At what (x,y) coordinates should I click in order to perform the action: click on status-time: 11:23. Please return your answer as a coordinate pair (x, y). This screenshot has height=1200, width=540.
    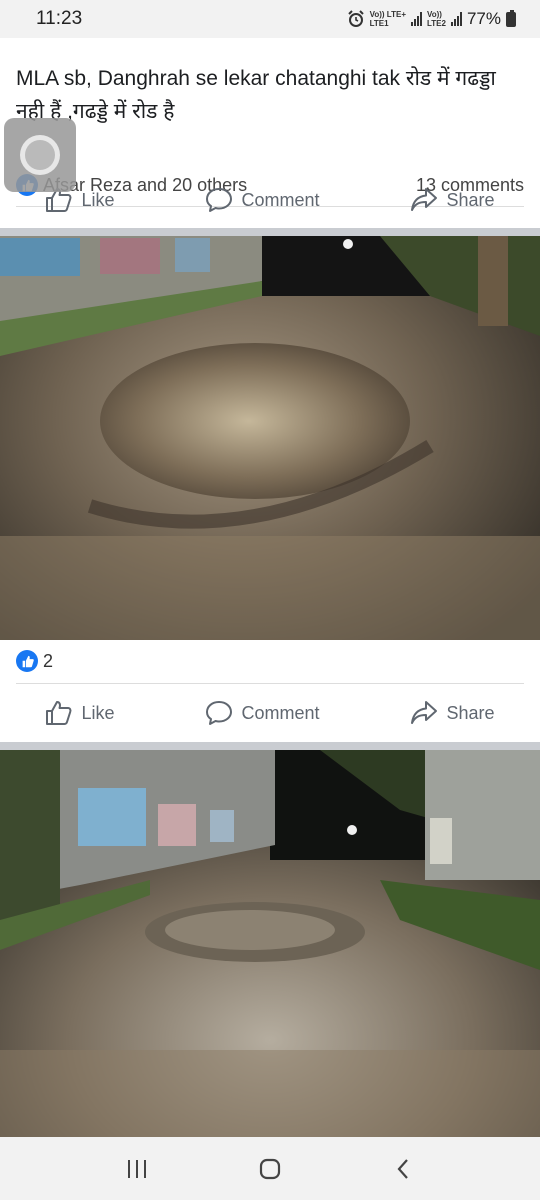
    Looking at the image, I should click on (59, 18).